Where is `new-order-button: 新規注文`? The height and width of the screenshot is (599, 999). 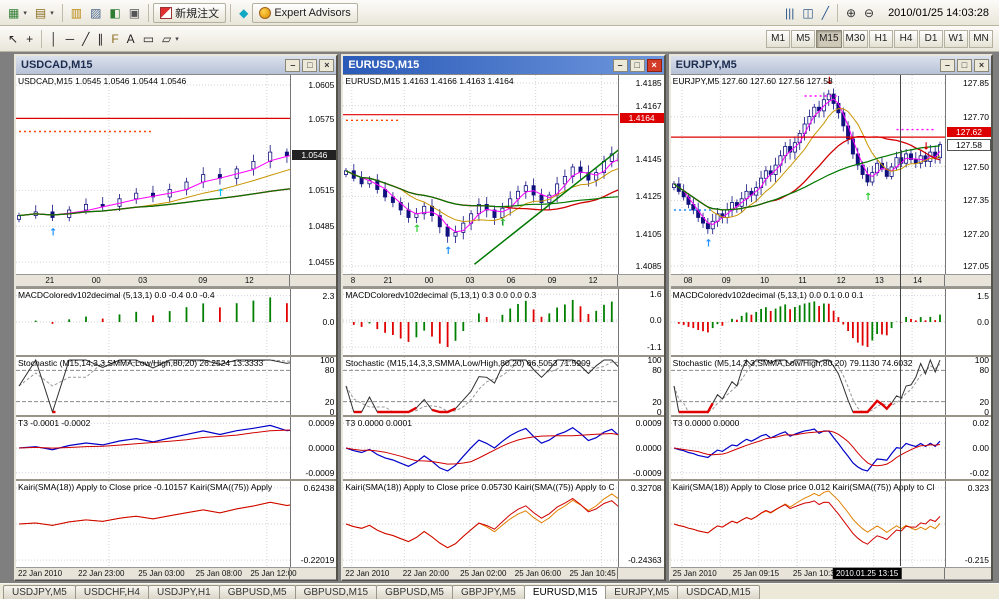 new-order-button: 新規注文 is located at coordinates (190, 12).